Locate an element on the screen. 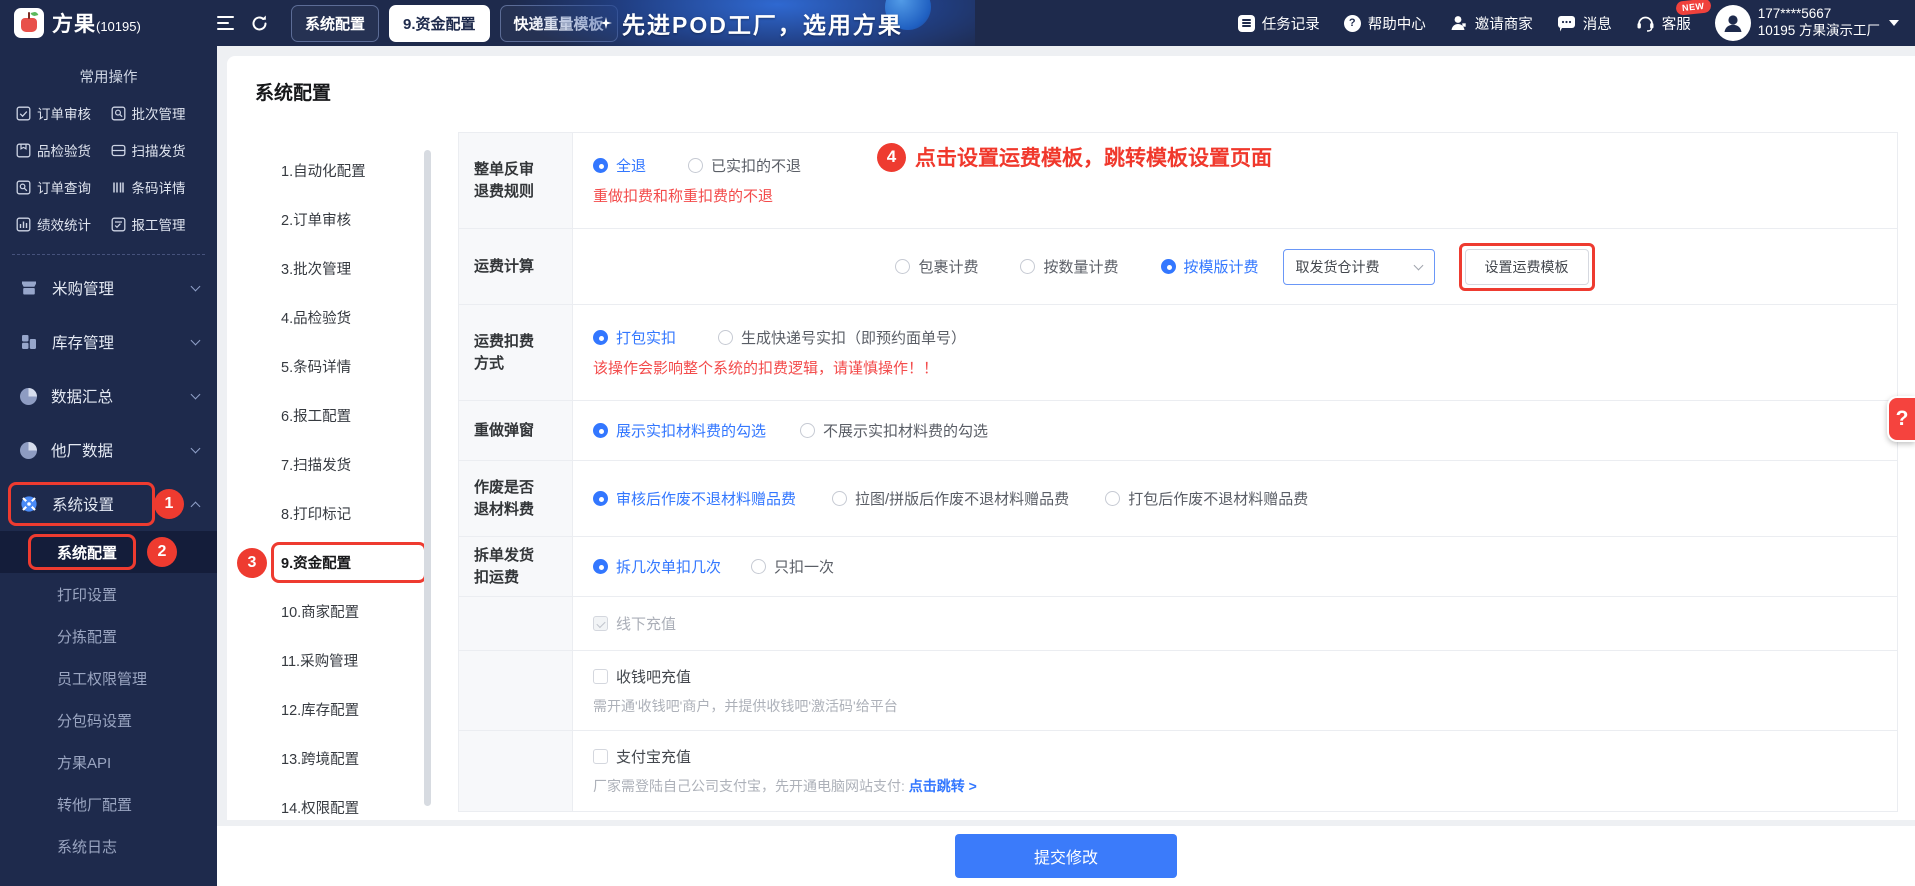 The image size is (1915, 886). tab-fund-config: 9.资金配置 is located at coordinates (439, 23).